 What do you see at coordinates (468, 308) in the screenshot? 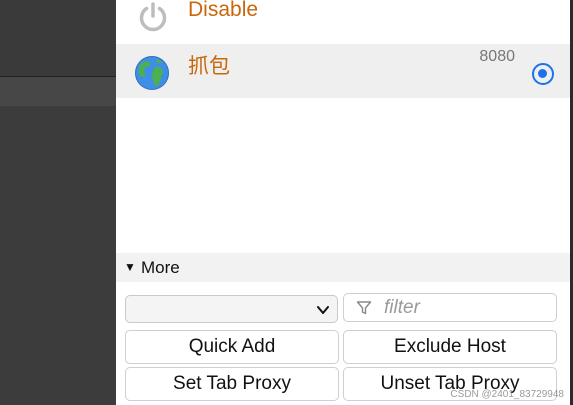
I see `filter-input` at bounding box center [468, 308].